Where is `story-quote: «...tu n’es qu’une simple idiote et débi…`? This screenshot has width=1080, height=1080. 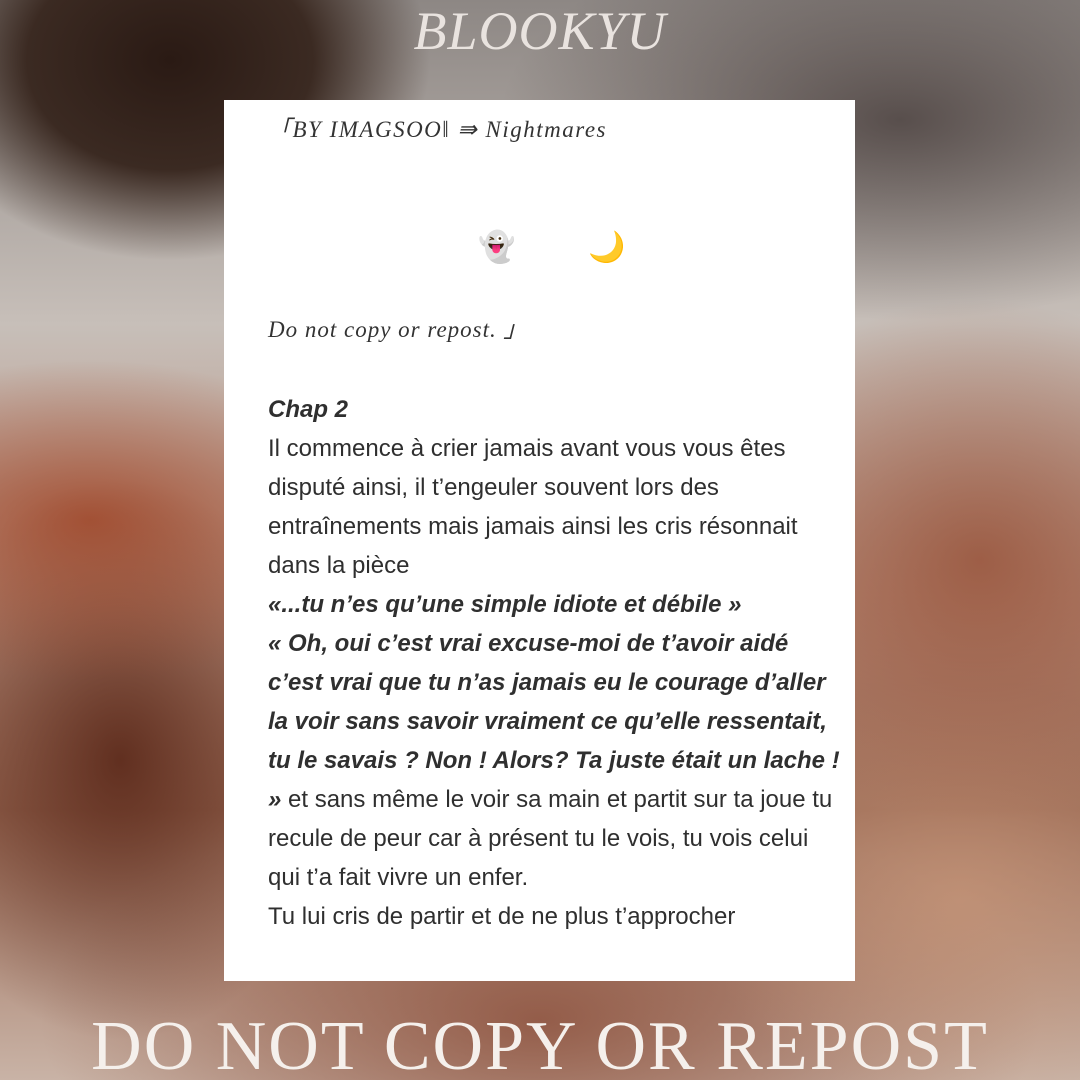 story-quote: «...tu n’es qu’une simple idiote et débi… is located at coordinates (505, 604).